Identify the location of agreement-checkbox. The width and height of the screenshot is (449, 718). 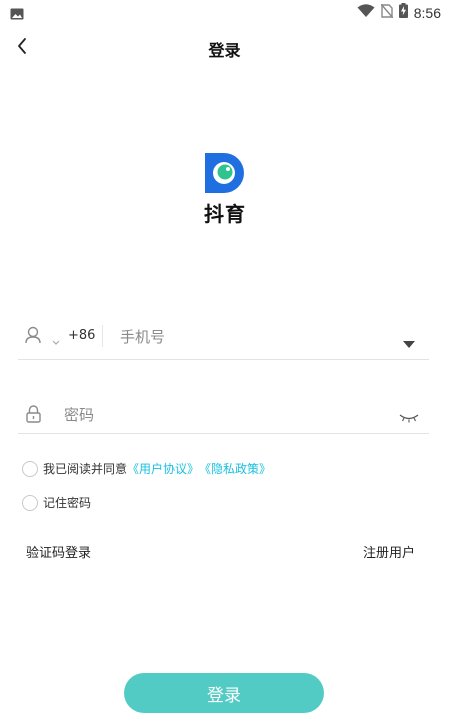
(30, 468).